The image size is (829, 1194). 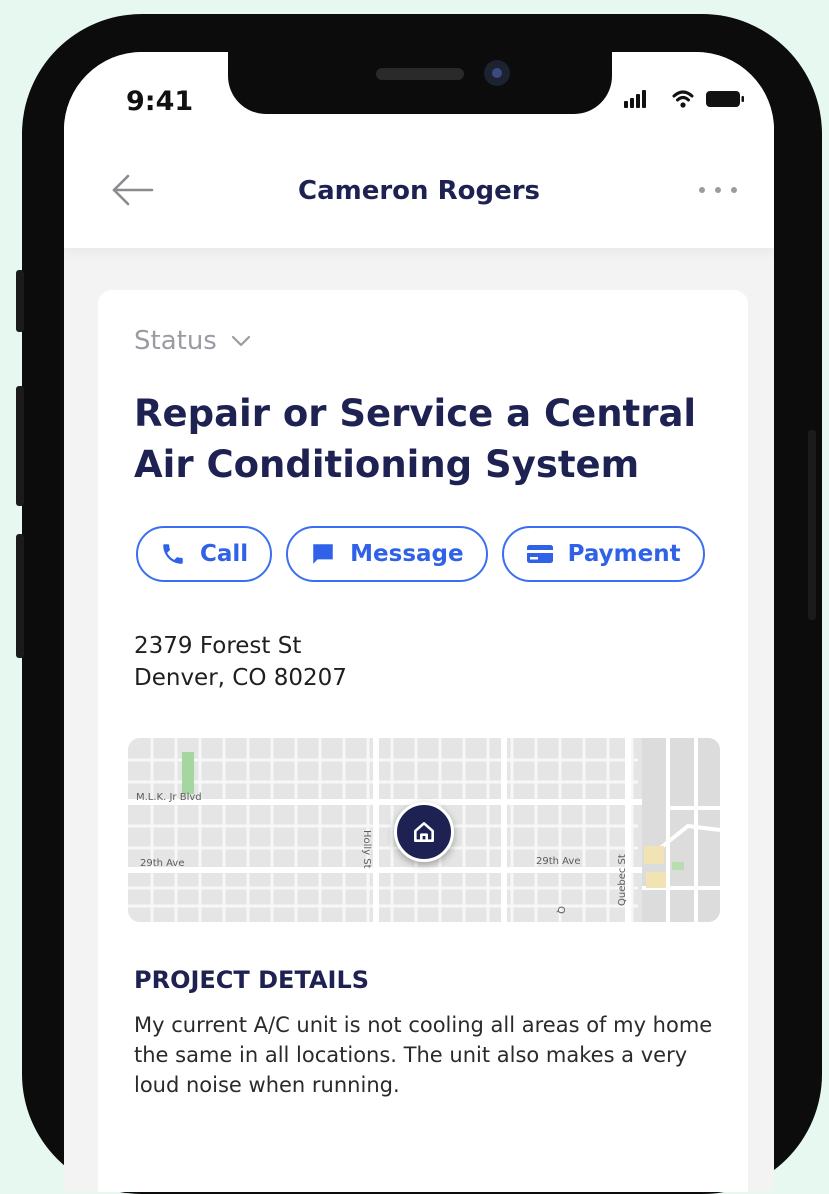 I want to click on camera-icon, so click(x=497, y=73).